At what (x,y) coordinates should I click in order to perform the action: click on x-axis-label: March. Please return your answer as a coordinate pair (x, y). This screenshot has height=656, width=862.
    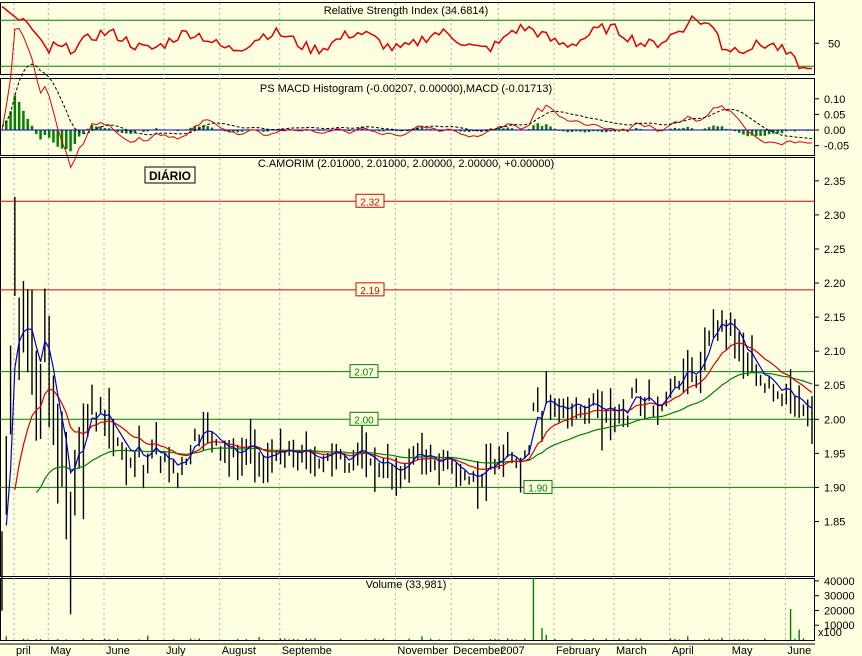
    Looking at the image, I should click on (631, 650).